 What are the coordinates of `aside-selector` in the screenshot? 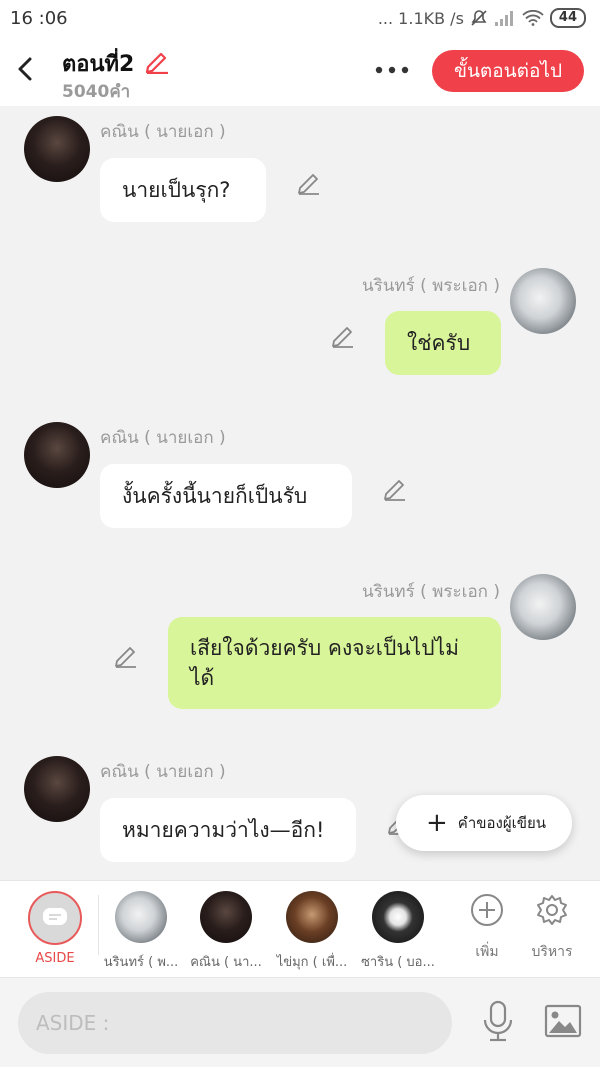 It's located at (55, 918).